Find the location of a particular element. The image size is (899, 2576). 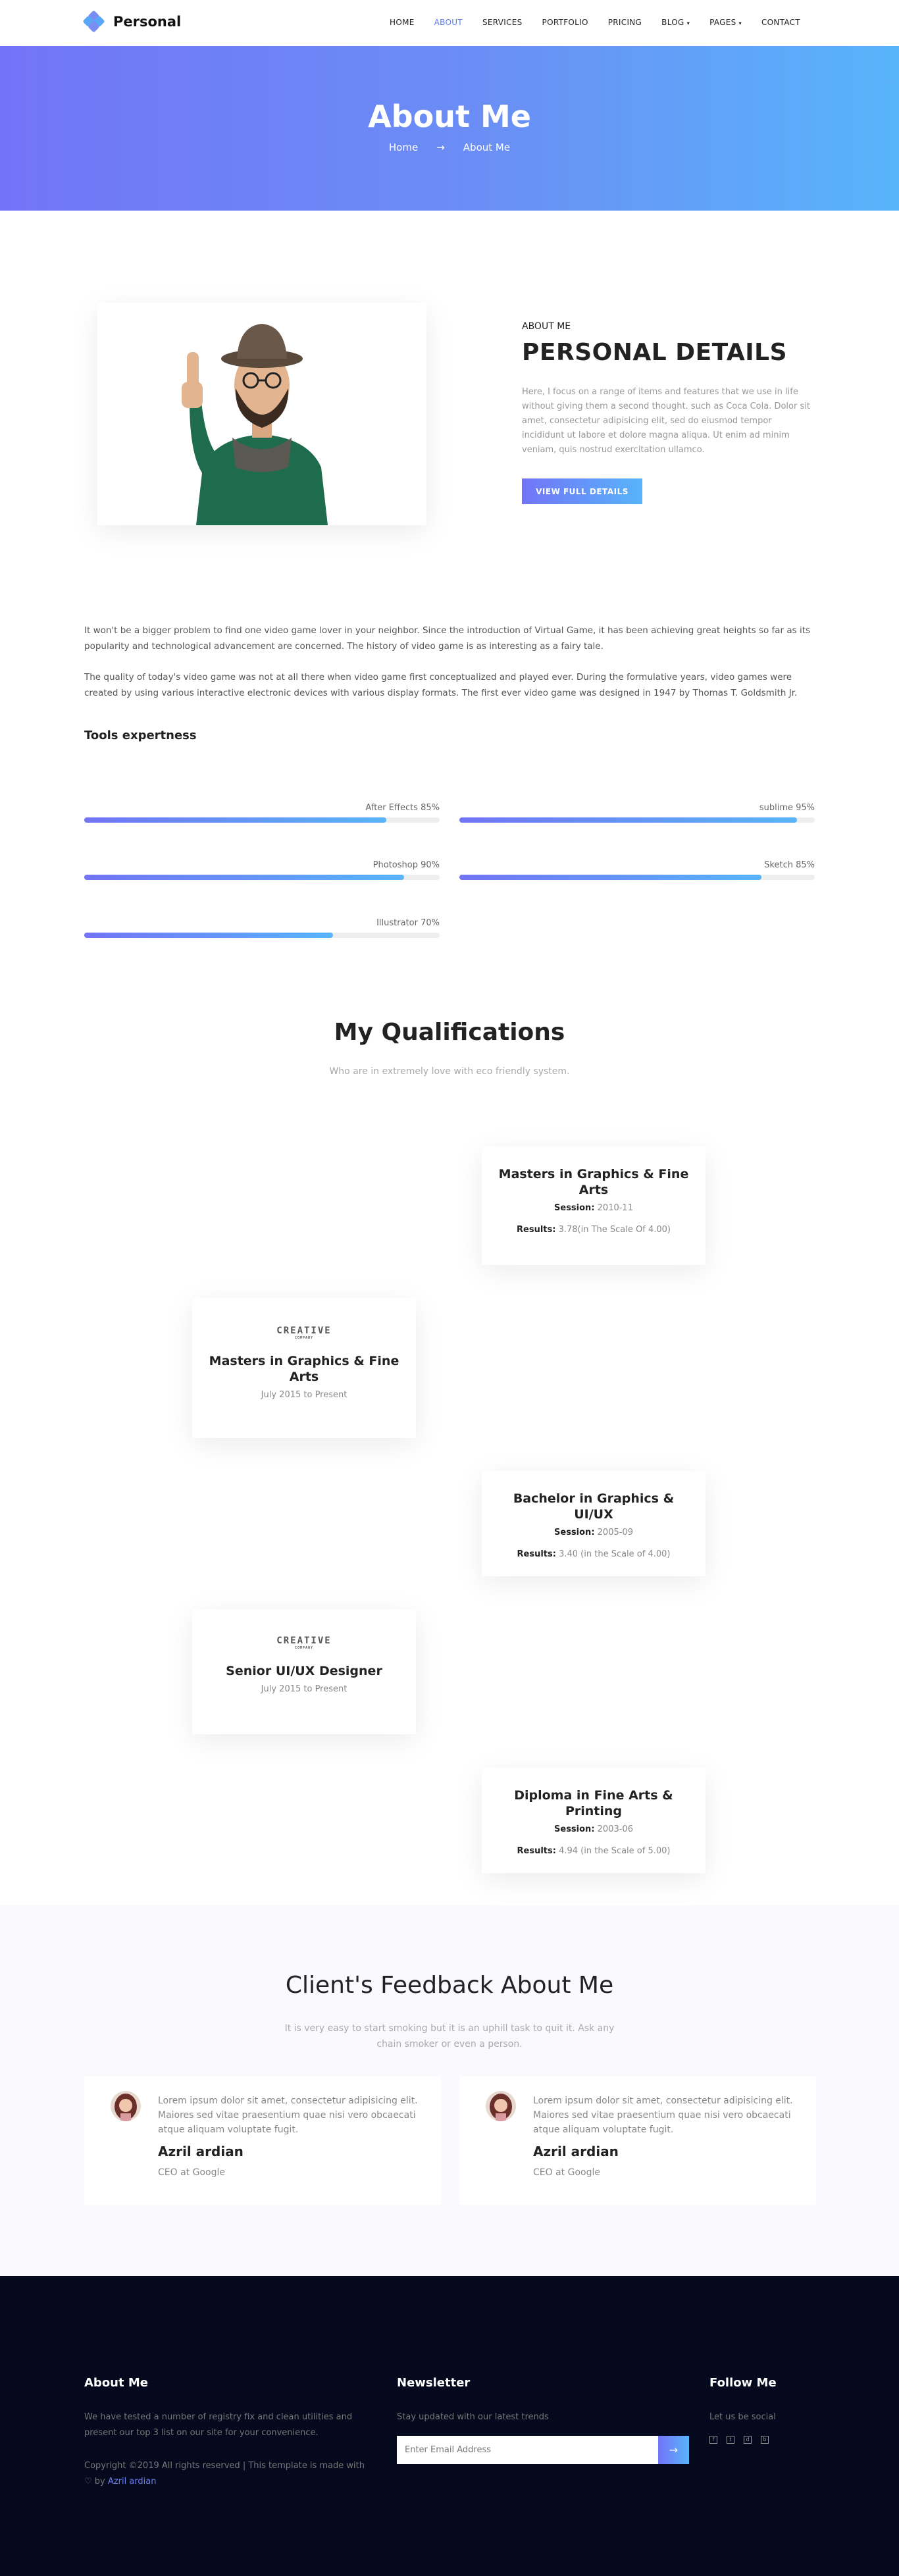

skill-label: Photoshop 90% is located at coordinates (406, 865).